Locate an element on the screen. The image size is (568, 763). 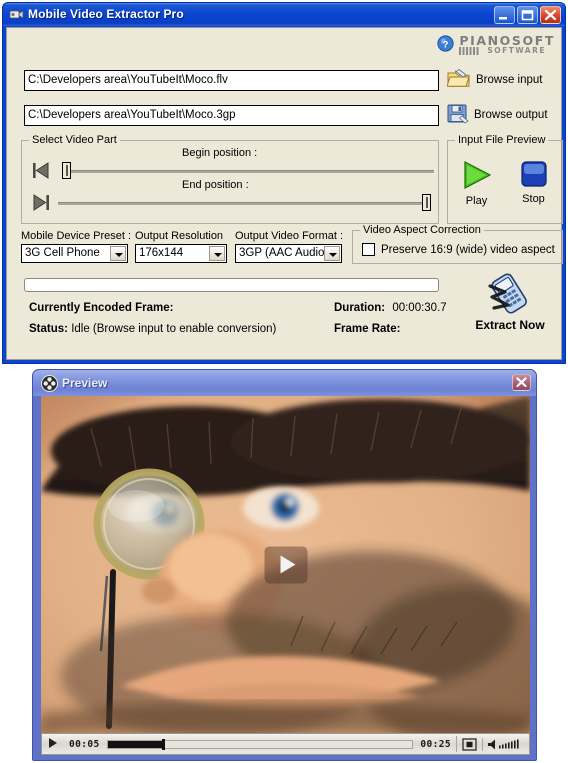
mobile-device-preset-group: Mobile Device Preset : 3G Cell Phone is located at coordinates (76, 246).